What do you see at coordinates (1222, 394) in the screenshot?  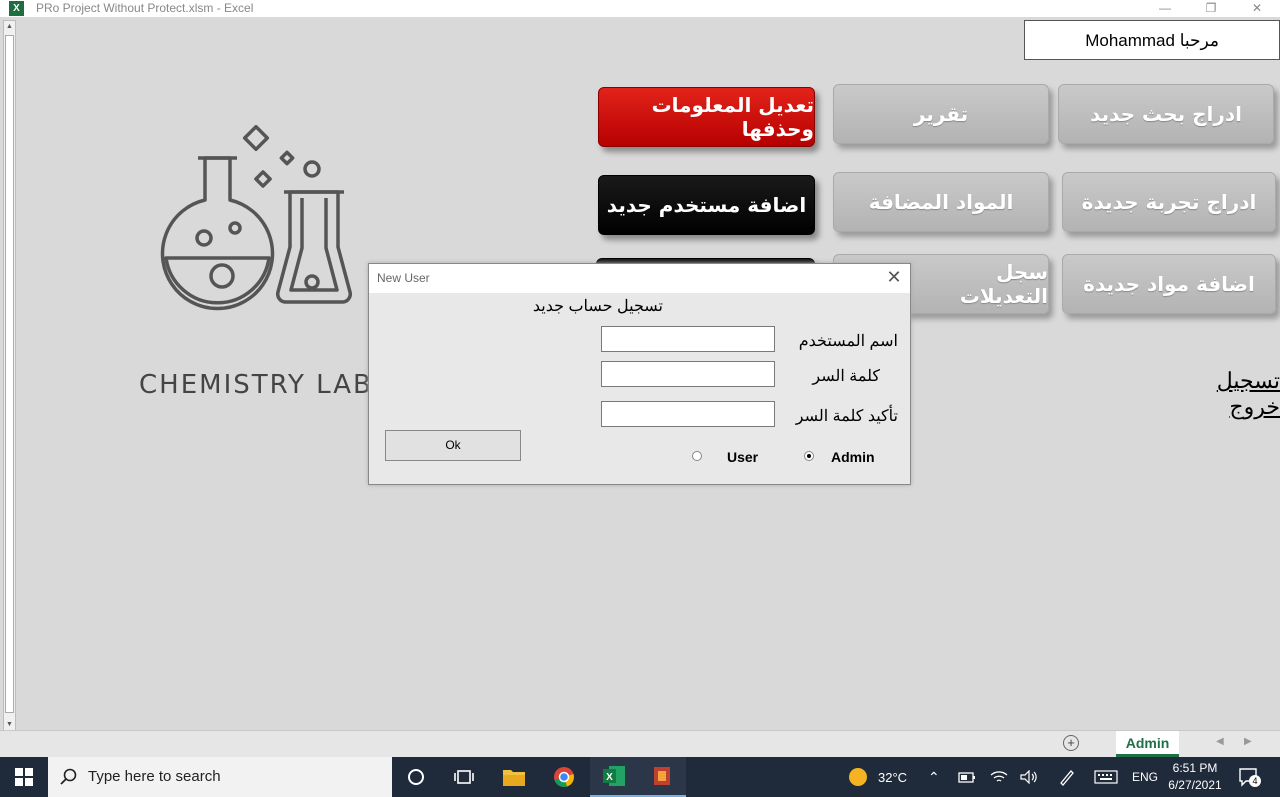 I see `logout-link: تسجيل خروج` at bounding box center [1222, 394].